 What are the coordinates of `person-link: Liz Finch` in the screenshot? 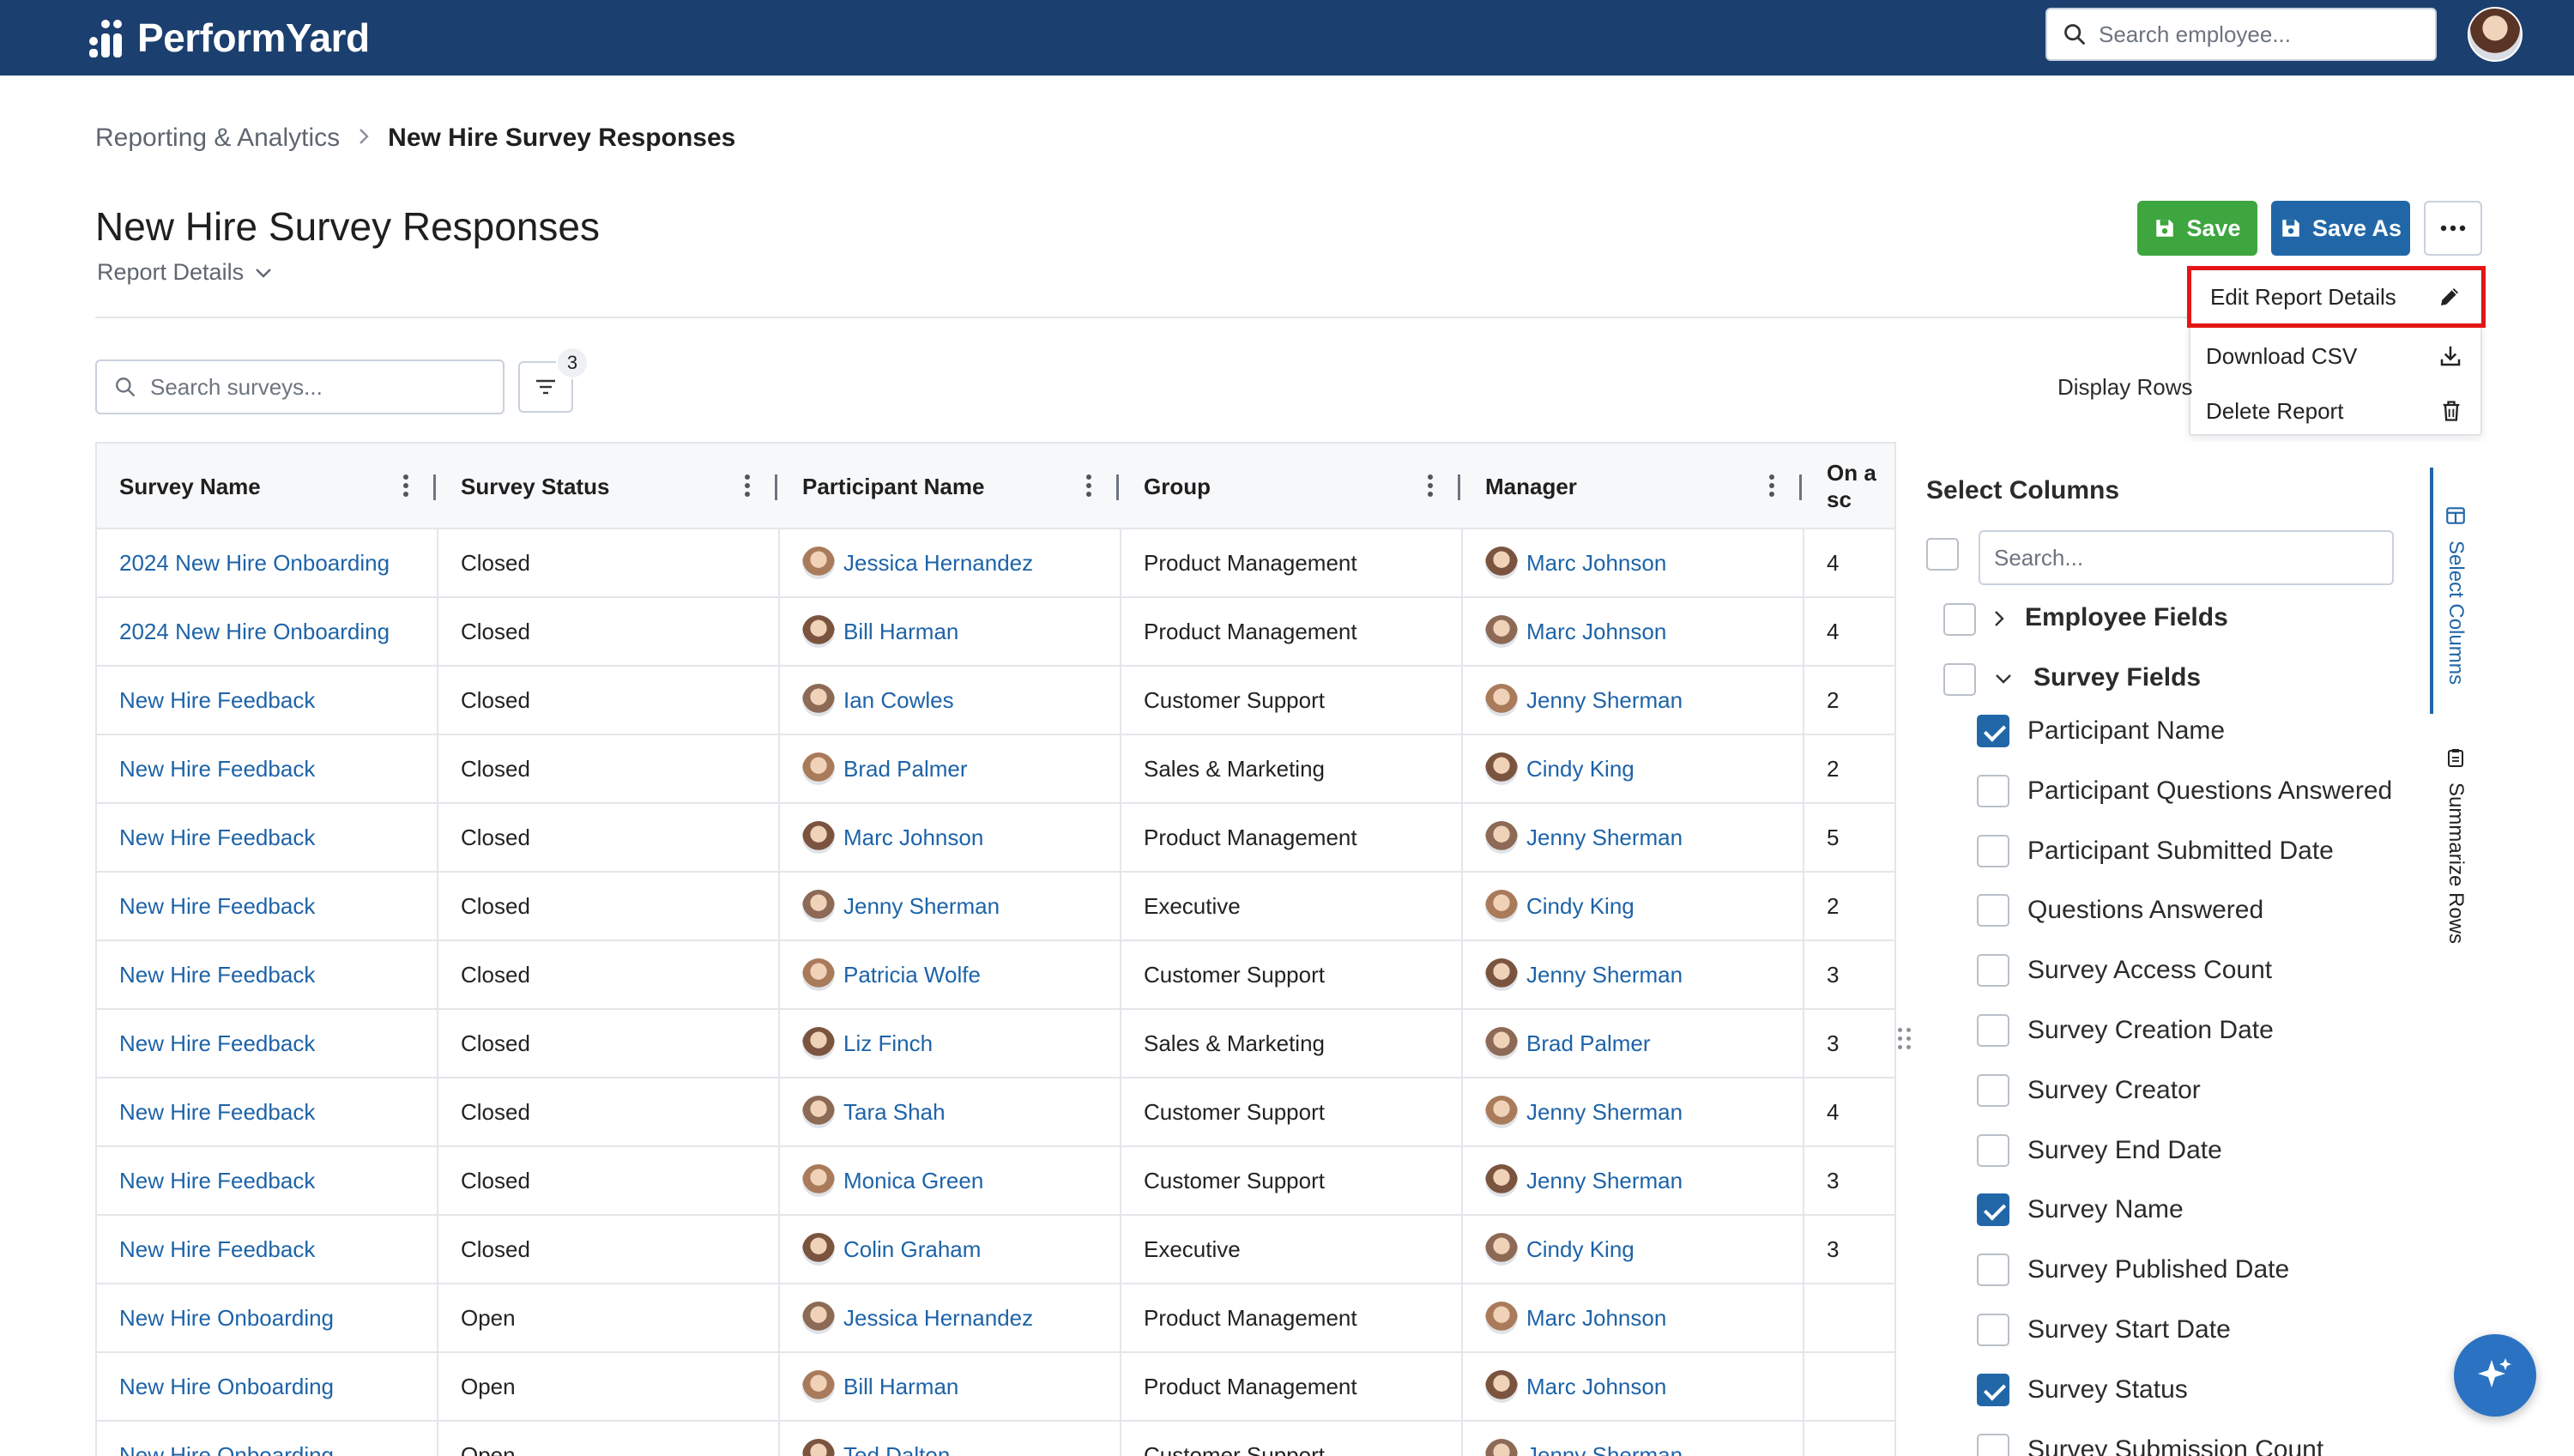 It's located at (867, 1044).